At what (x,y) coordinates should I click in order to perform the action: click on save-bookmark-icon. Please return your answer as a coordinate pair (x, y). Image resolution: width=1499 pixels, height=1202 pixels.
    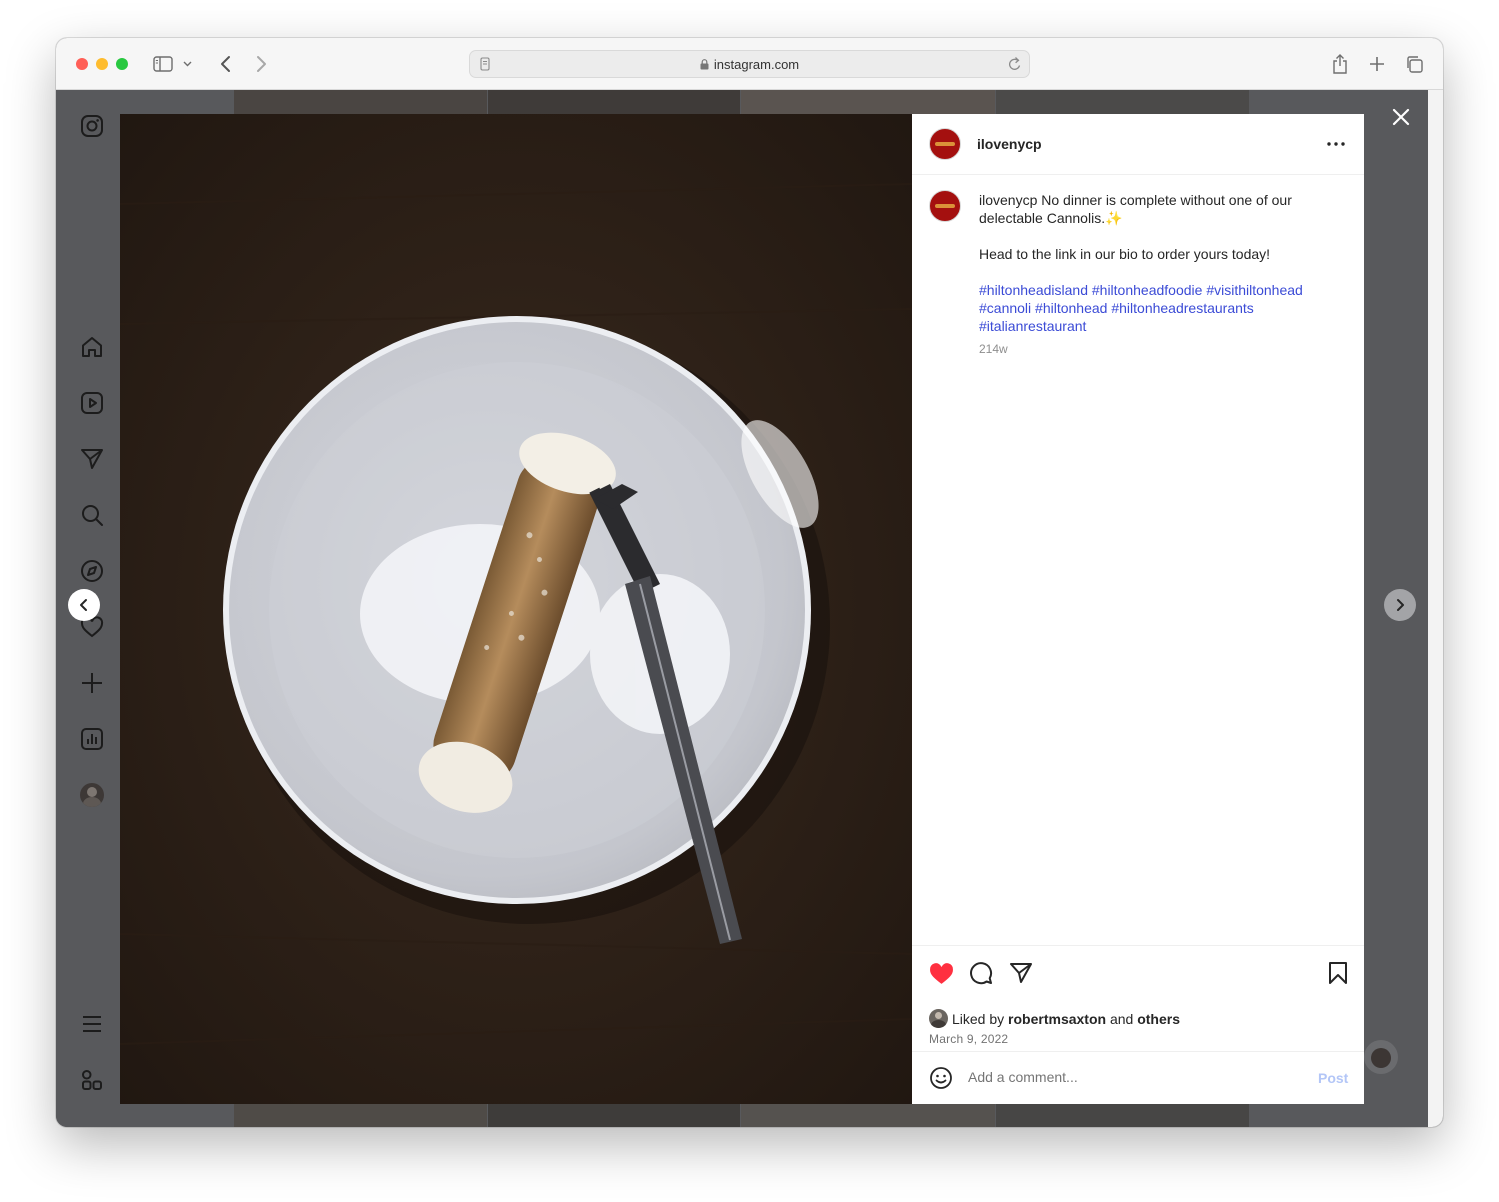
    Looking at the image, I should click on (1338, 973).